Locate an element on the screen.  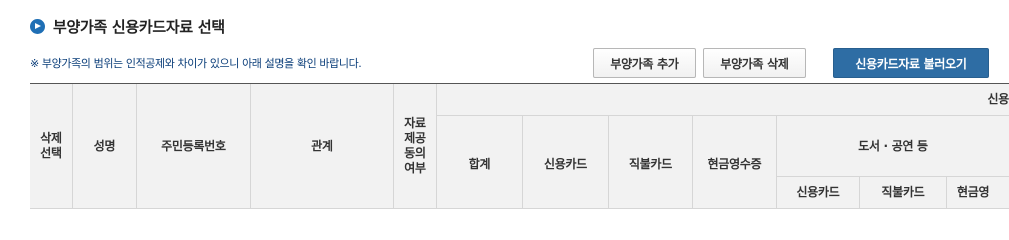
load-credit-card-data-button: 신용카드자료 불러오기 is located at coordinates (911, 63).